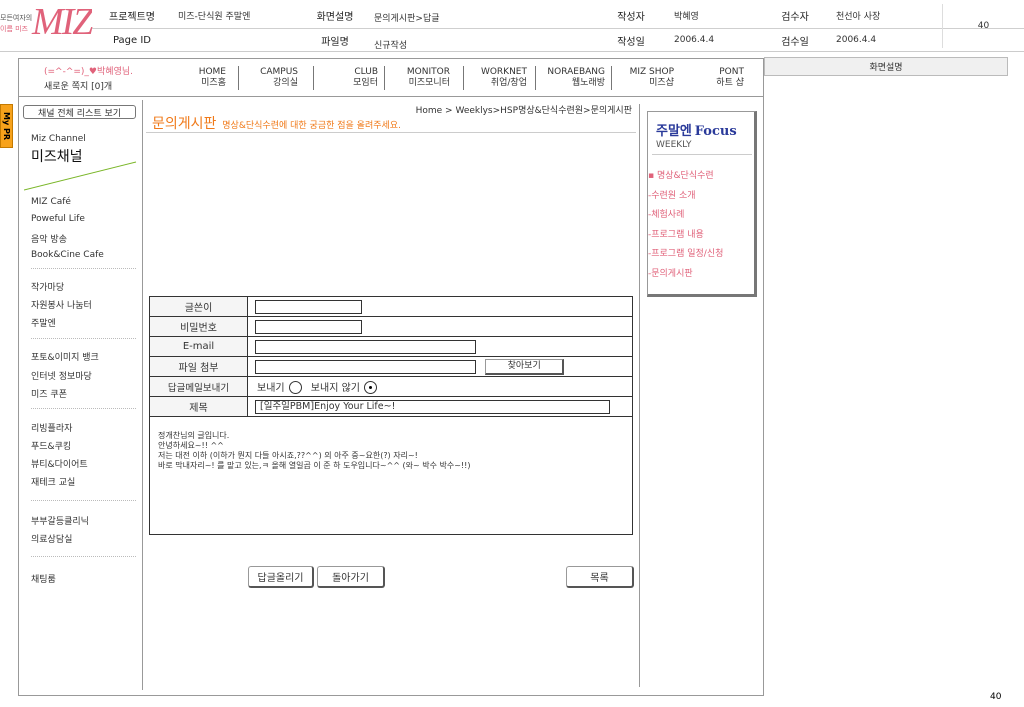  What do you see at coordinates (61, 375) in the screenshot?
I see `sidebar-item-internet: 인터넷 정보마당` at bounding box center [61, 375].